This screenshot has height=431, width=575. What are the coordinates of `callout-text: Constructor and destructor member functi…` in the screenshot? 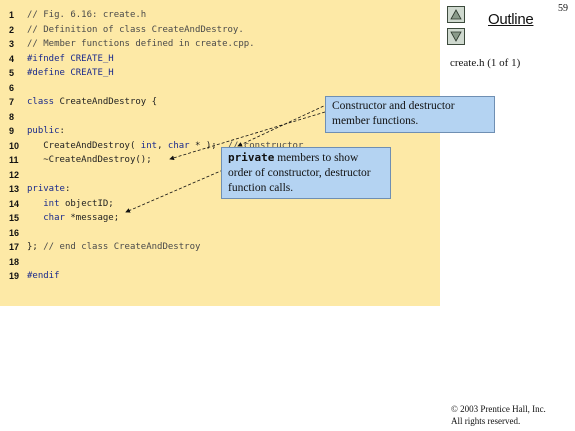 It's located at (393, 113).